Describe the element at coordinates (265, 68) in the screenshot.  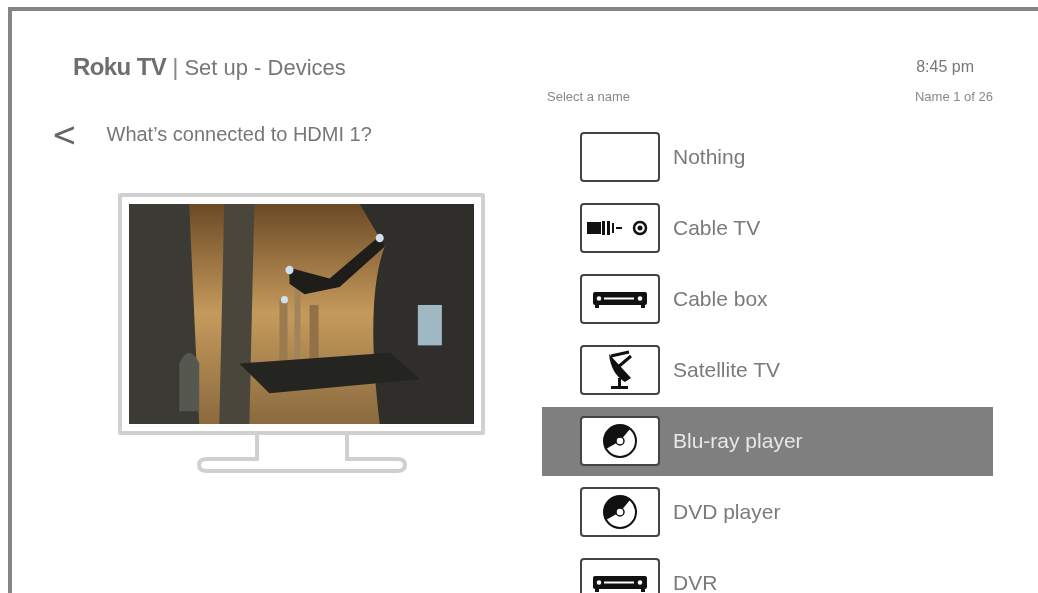
I see `page-title: Set up - Devices` at that location.